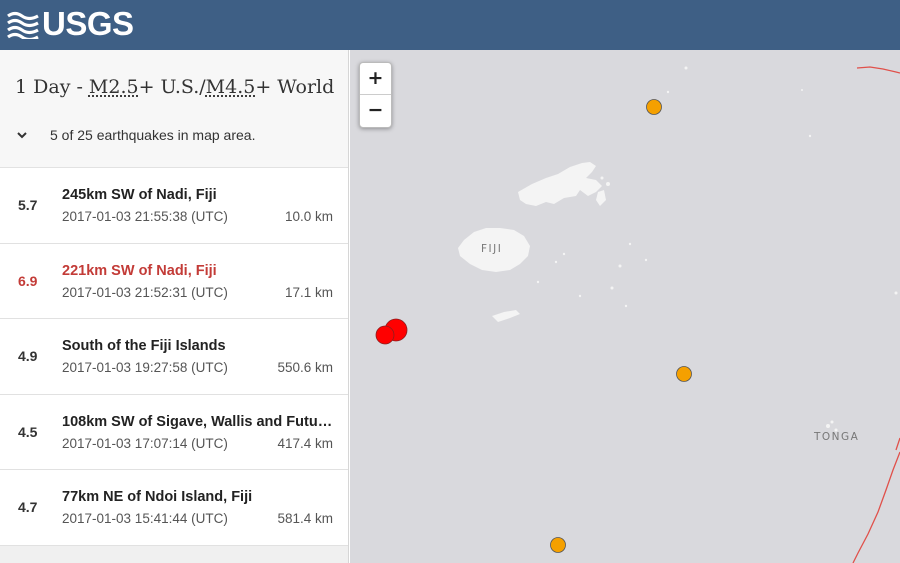  What do you see at coordinates (144, 346) in the screenshot?
I see `place: South of the Fiji Islands` at bounding box center [144, 346].